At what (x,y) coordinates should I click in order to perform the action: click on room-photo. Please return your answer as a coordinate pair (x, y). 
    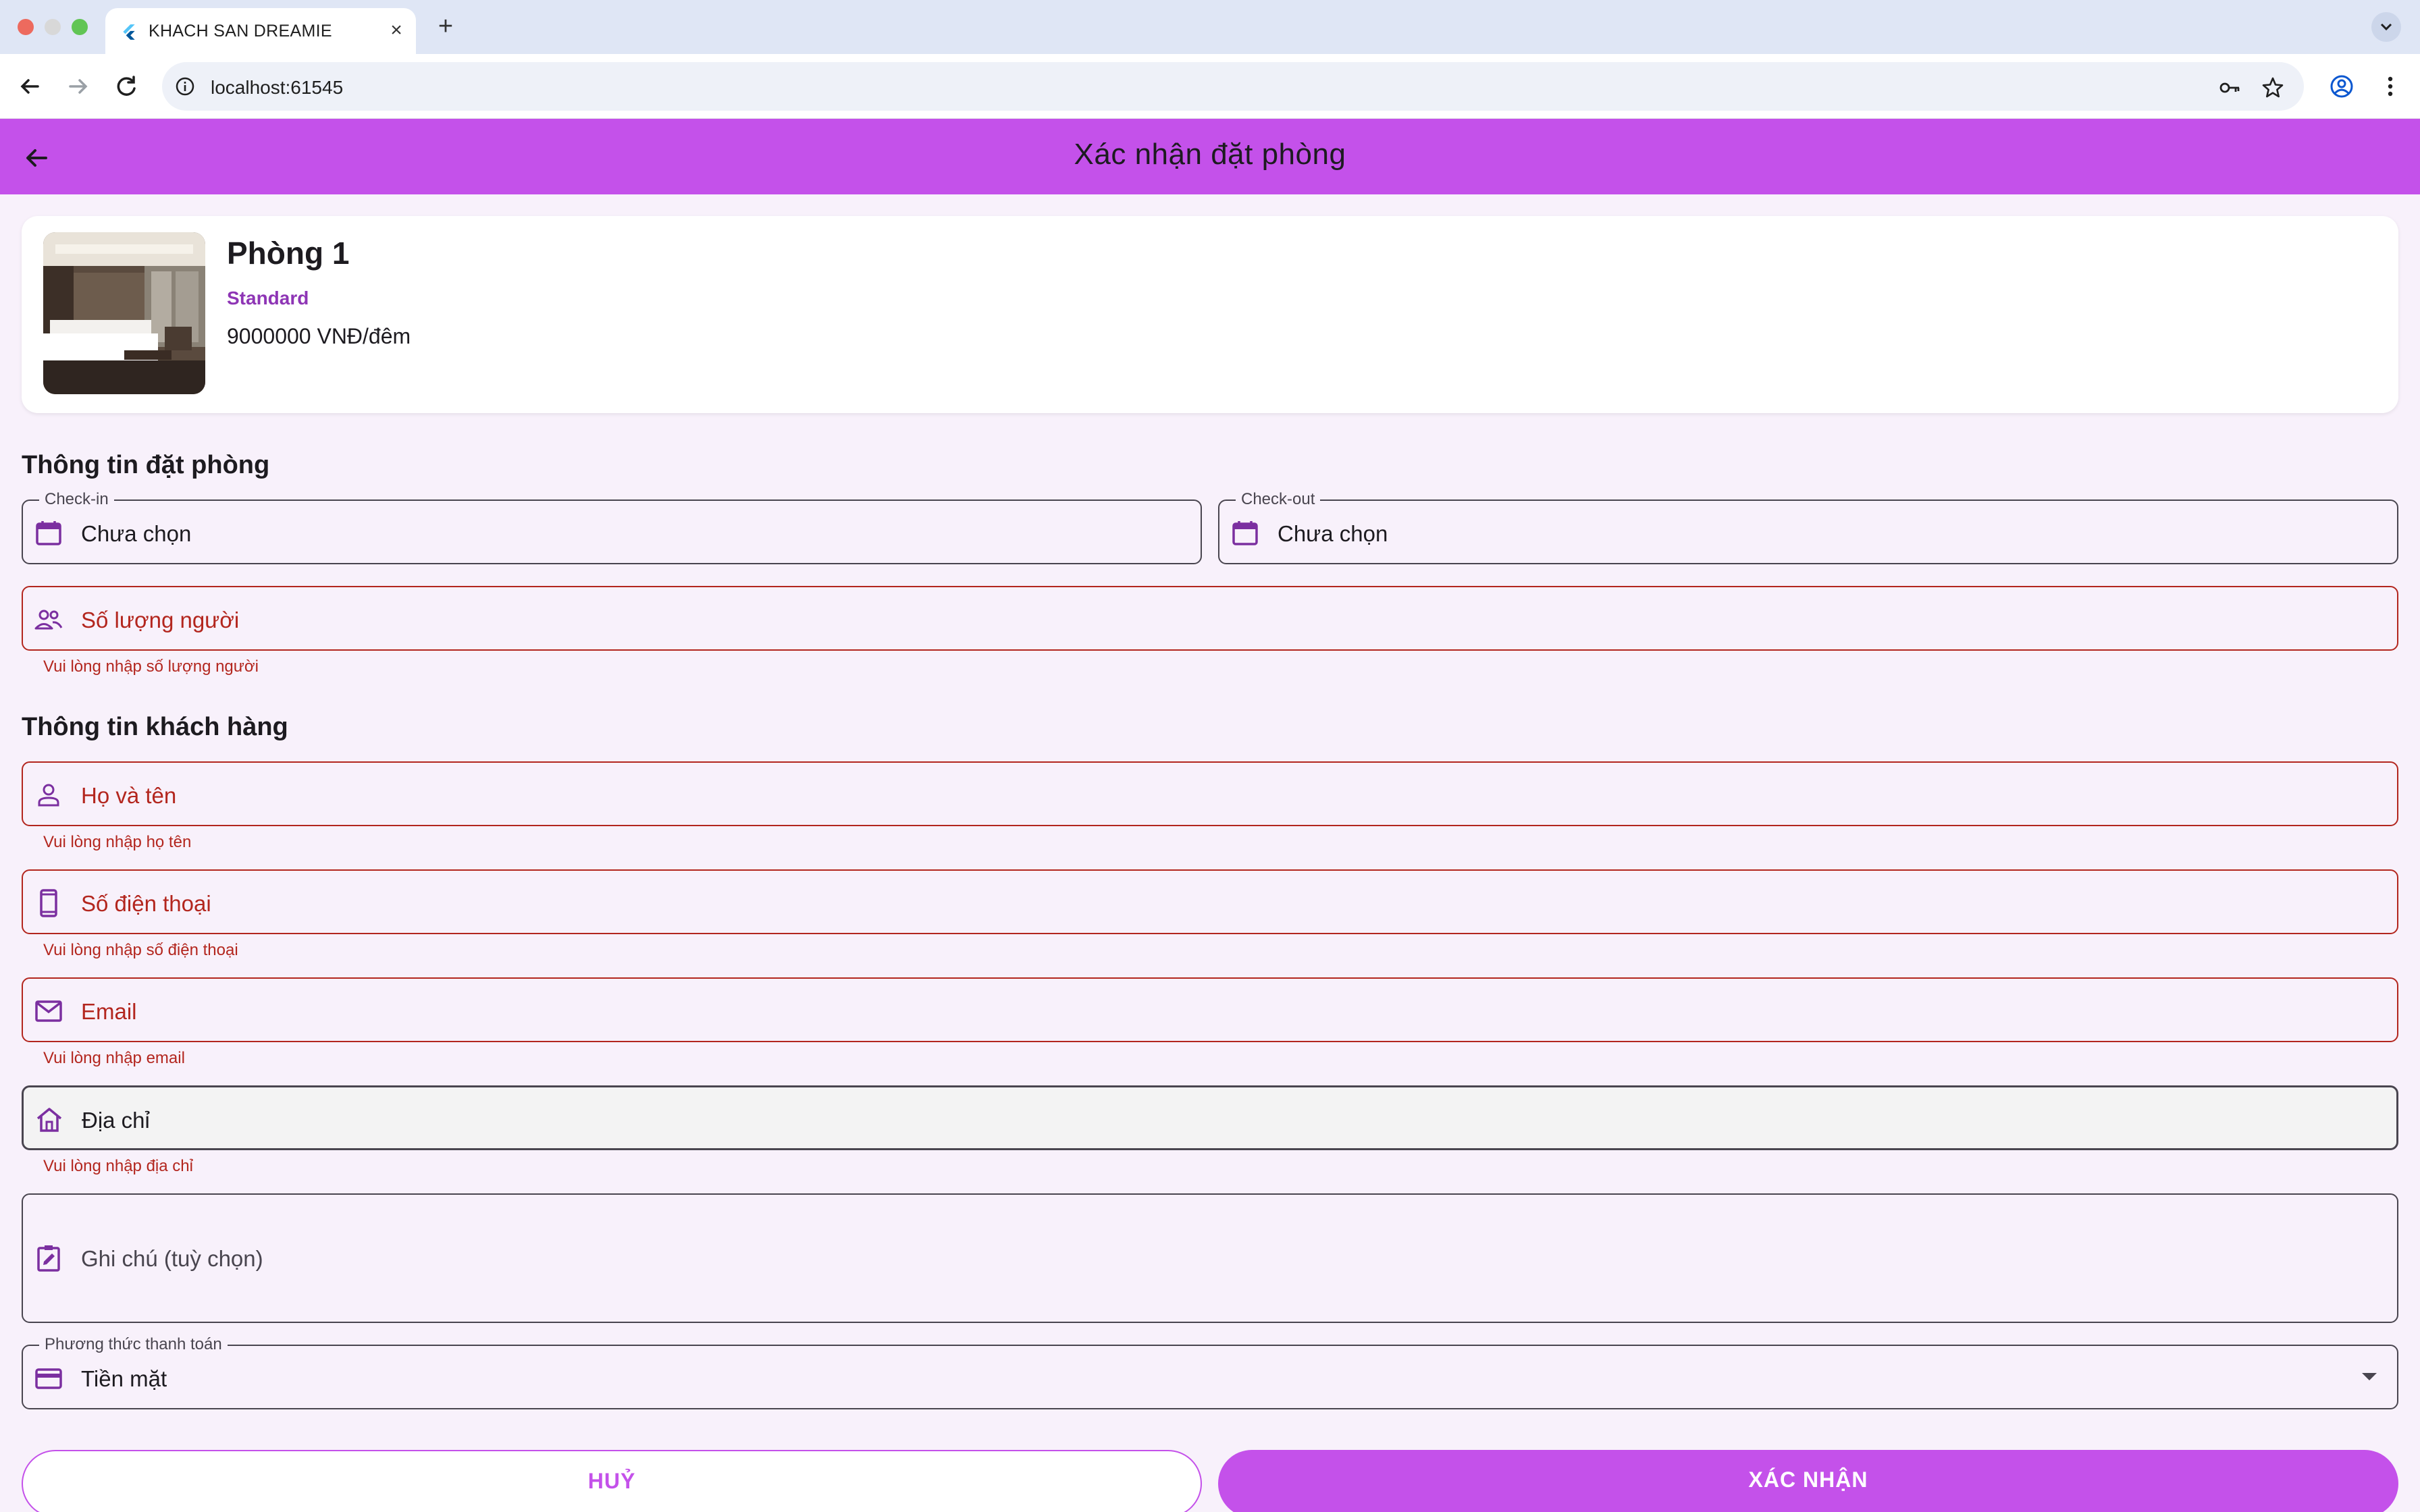
    Looking at the image, I should click on (124, 313).